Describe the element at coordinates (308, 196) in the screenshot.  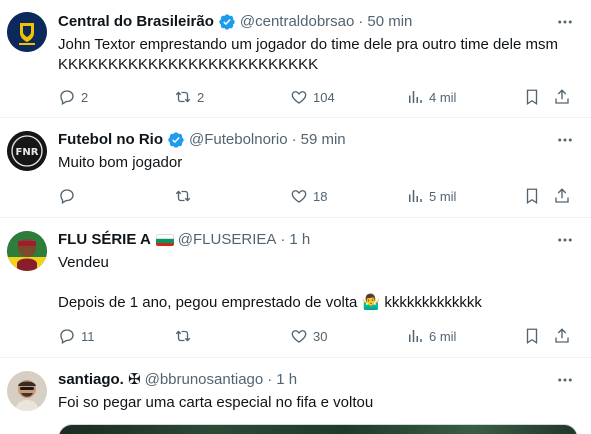
I see `like-button: 18` at that location.